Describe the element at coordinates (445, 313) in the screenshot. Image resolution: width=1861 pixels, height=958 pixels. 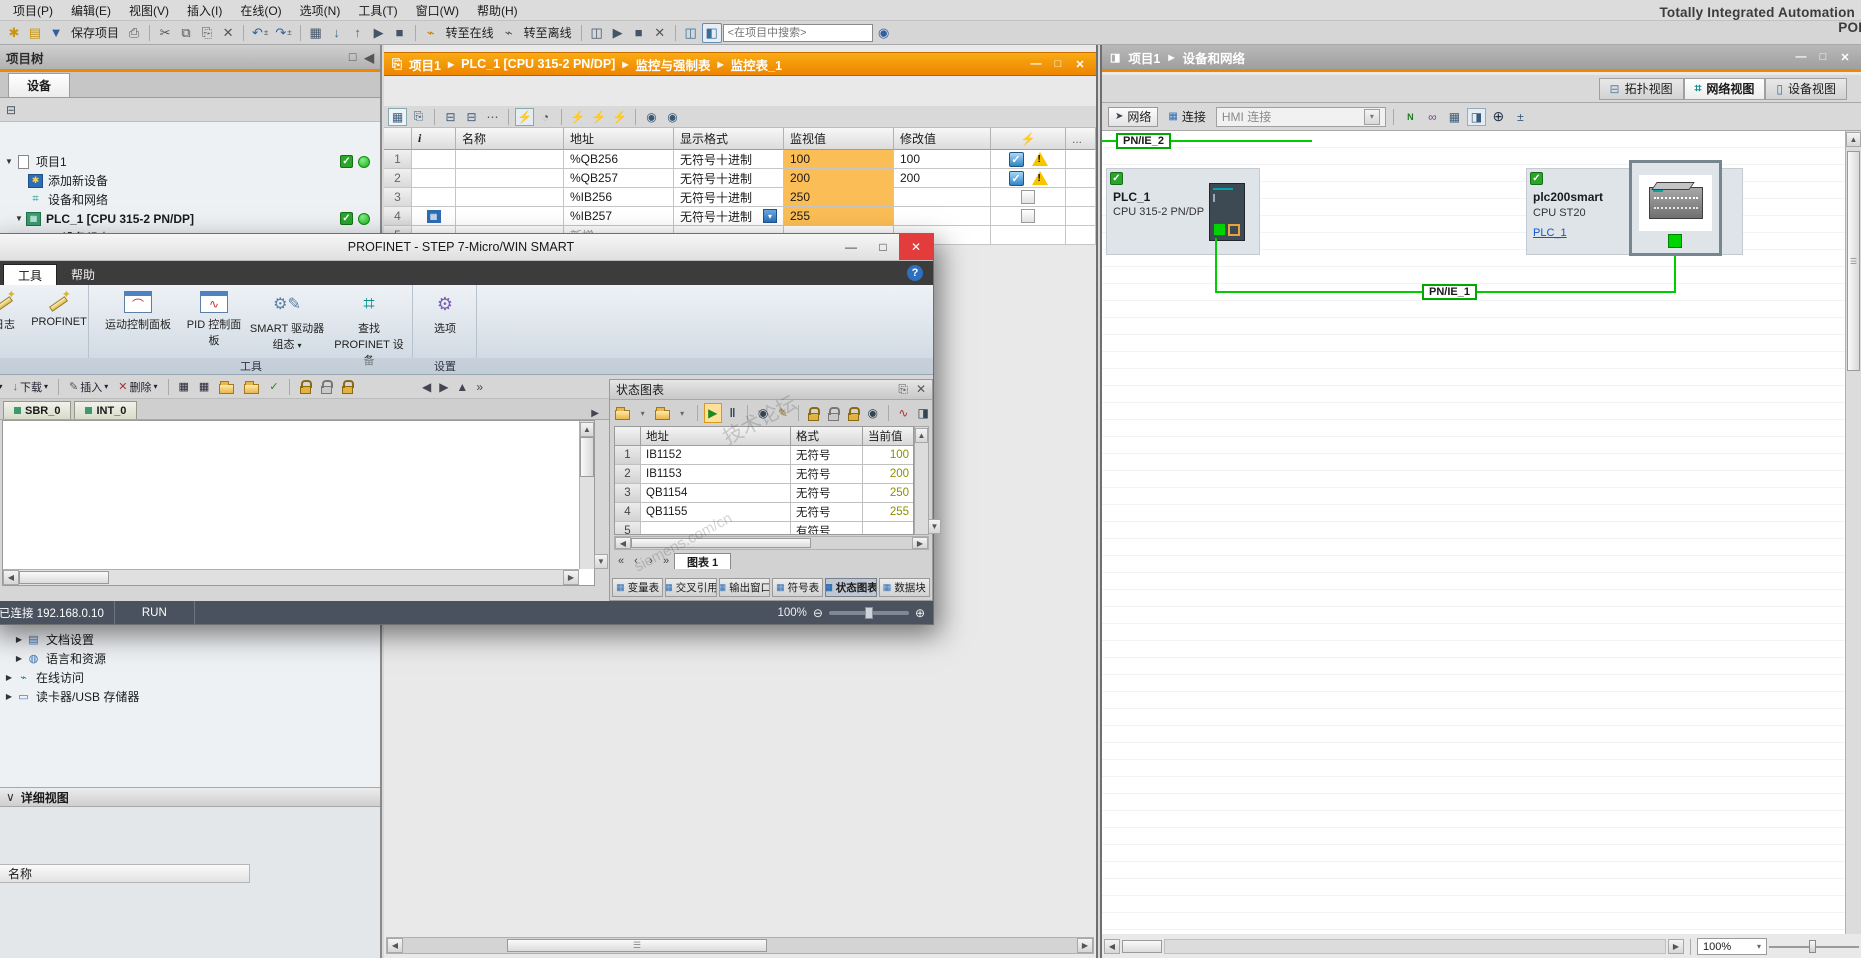
I see `options-button: ⚙ 选项` at that location.